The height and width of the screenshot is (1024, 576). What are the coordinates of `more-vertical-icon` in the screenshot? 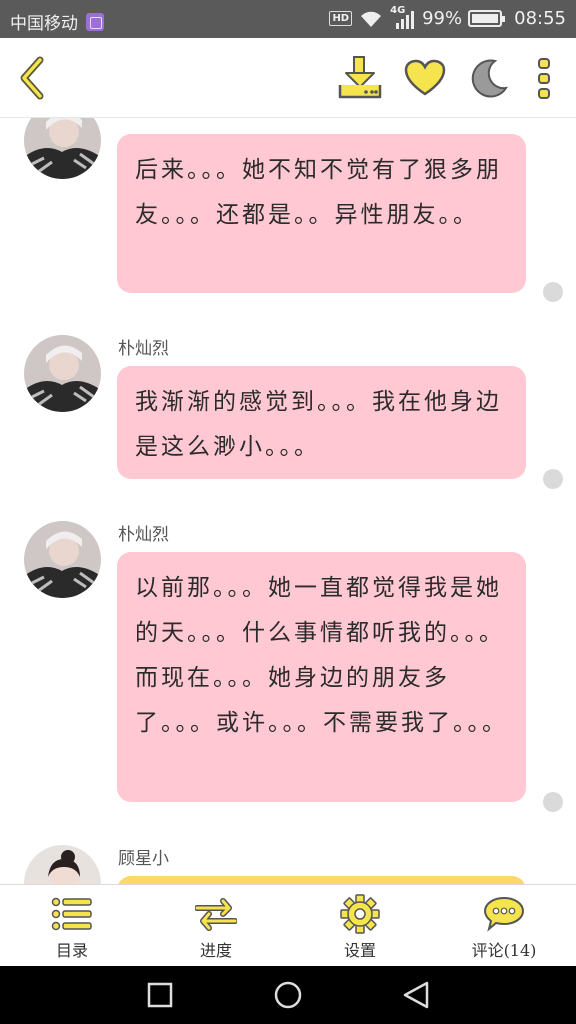 It's located at (544, 78).